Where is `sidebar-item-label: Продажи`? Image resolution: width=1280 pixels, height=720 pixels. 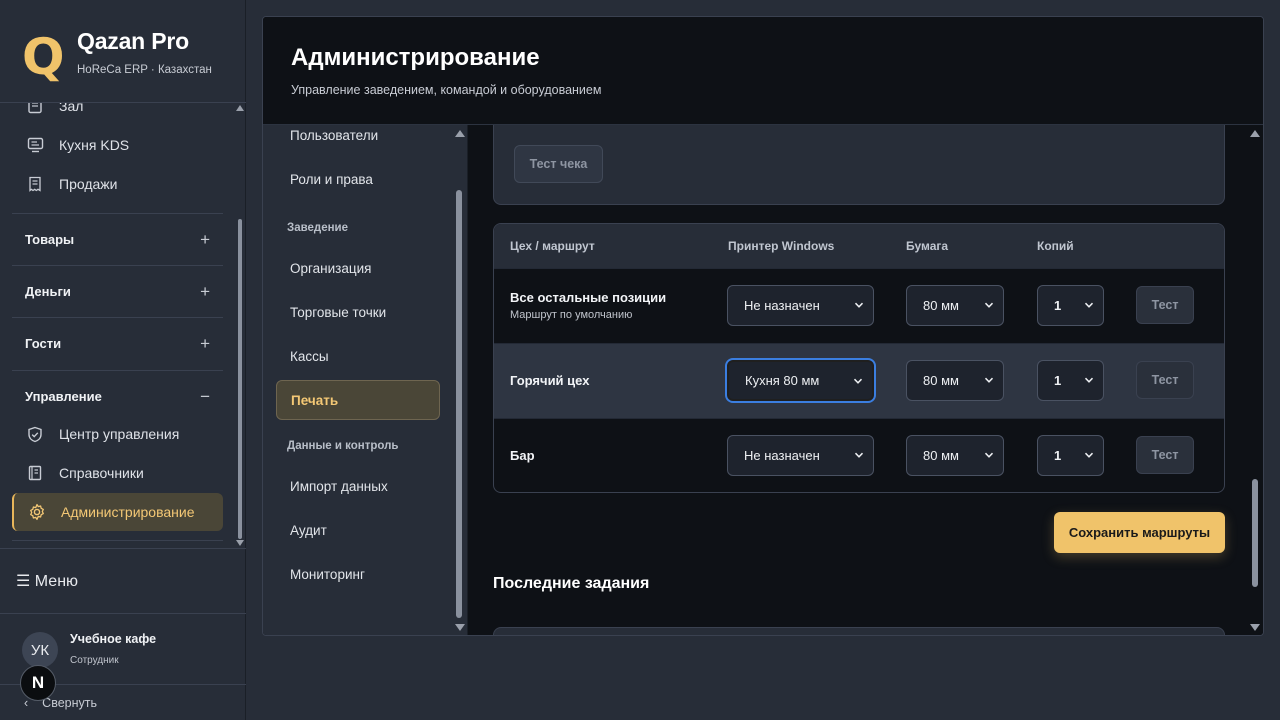
sidebar-item-label: Продажи is located at coordinates (88, 184).